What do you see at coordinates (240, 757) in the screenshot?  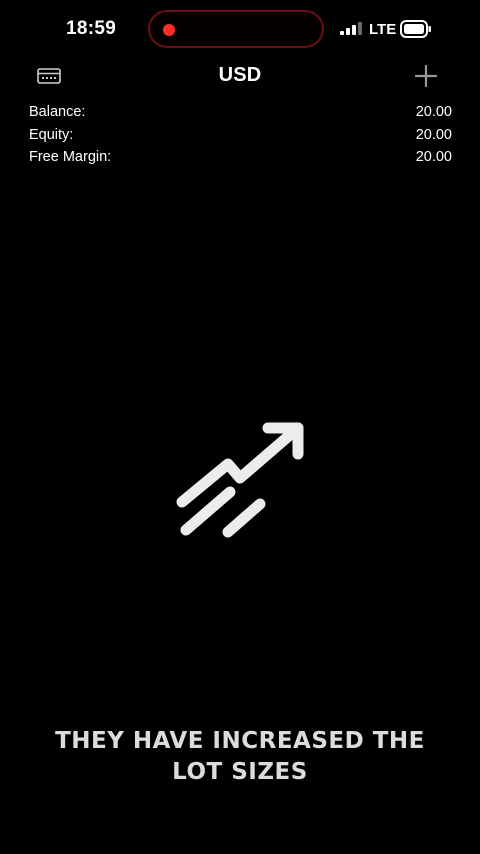 I see `video-caption: THEY HAVE INCREASED THE LOT SIZES` at bounding box center [240, 757].